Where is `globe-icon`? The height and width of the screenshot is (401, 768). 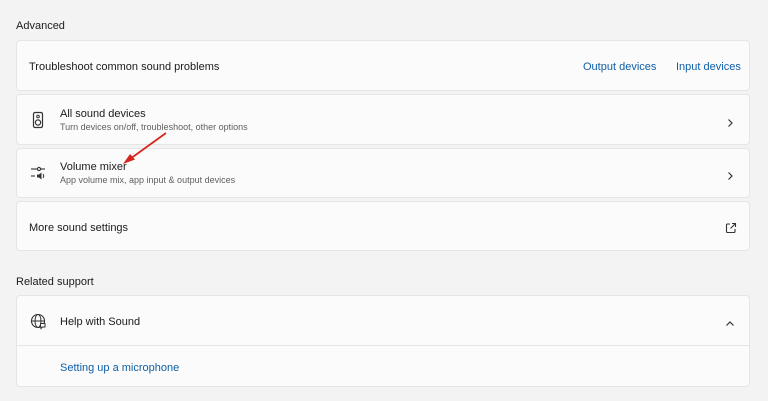
globe-icon is located at coordinates (38, 321).